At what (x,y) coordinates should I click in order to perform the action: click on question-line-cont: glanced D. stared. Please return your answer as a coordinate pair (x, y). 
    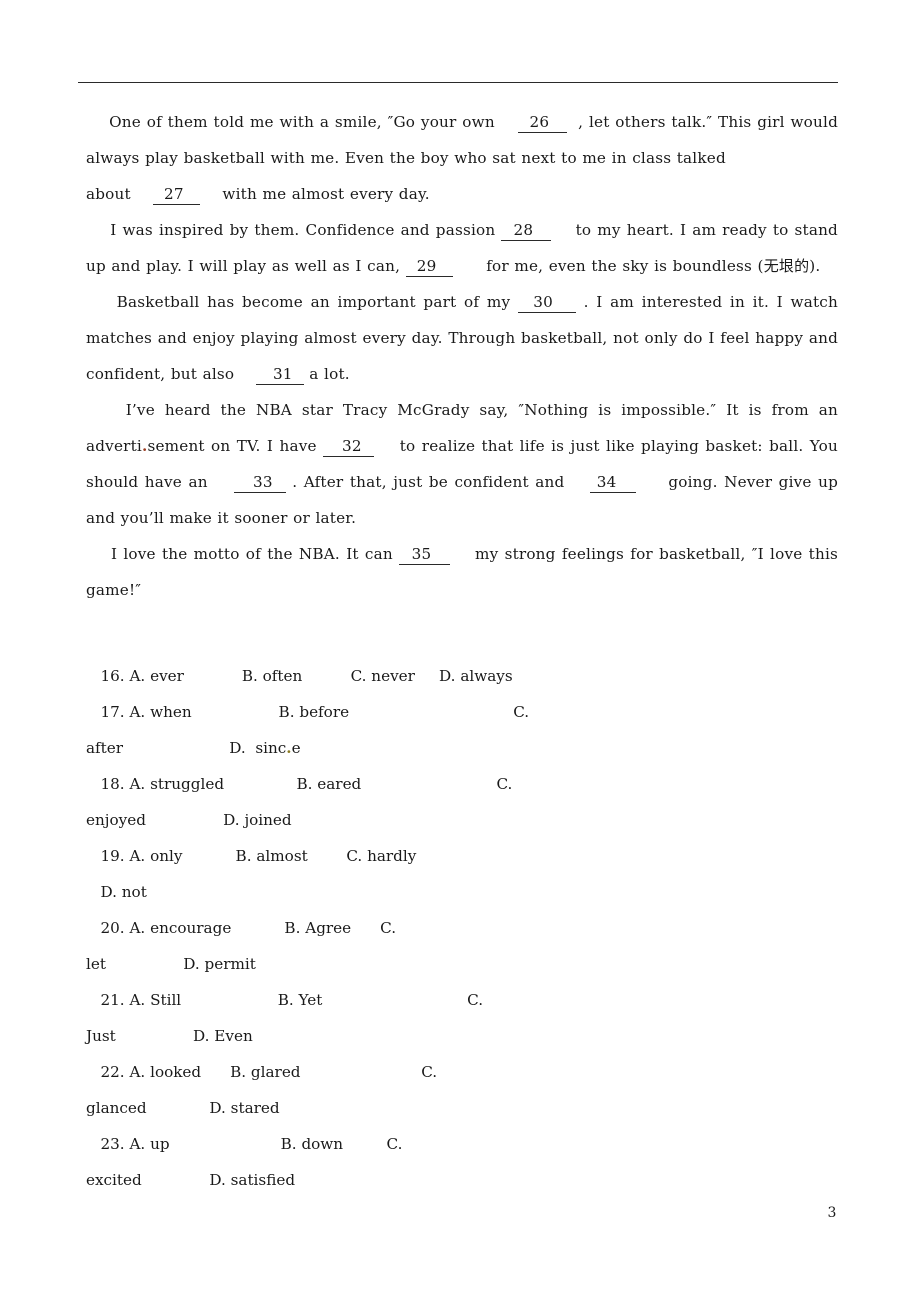
    Looking at the image, I should click on (183, 1108).